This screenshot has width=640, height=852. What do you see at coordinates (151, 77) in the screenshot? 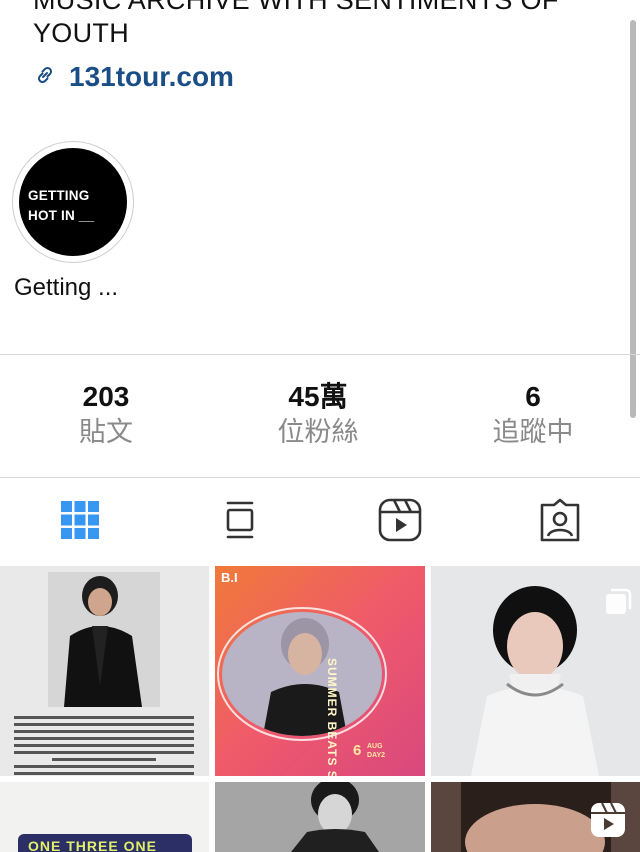
I see `link-text: 131tour.com` at bounding box center [151, 77].